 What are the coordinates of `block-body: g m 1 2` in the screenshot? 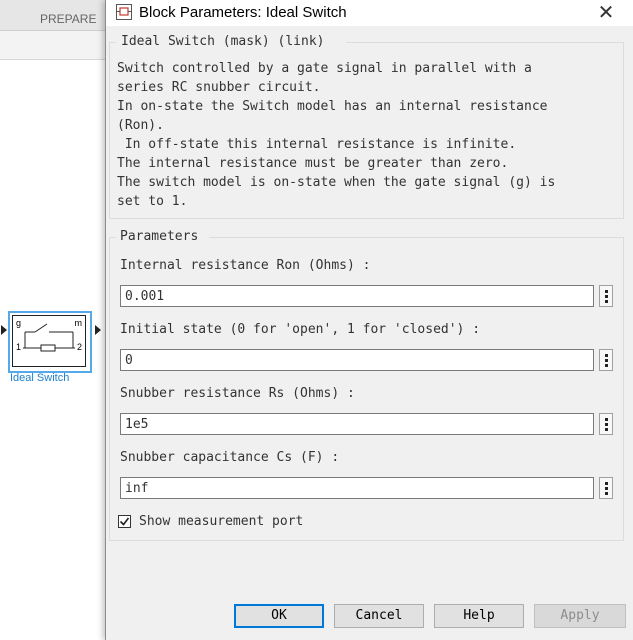 It's located at (49, 341).